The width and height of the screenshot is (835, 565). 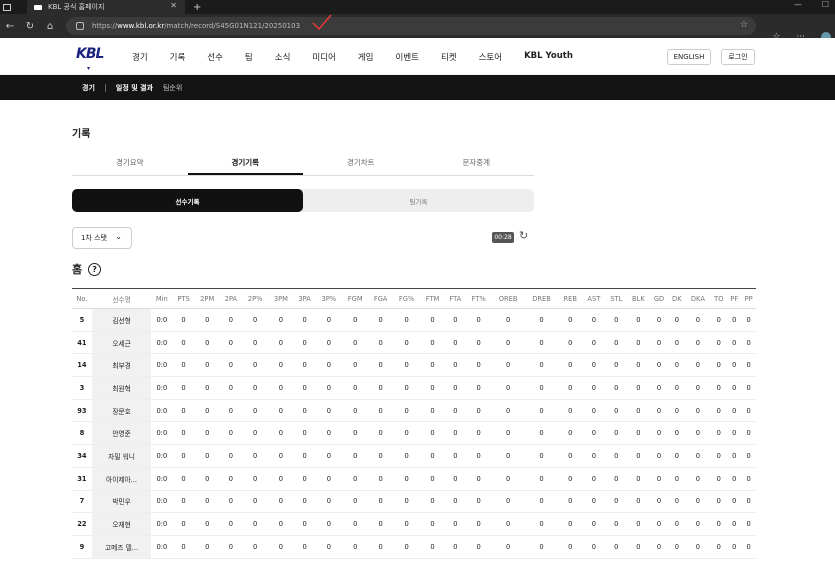 What do you see at coordinates (10, 26) in the screenshot?
I see `back-icon: ←` at bounding box center [10, 26].